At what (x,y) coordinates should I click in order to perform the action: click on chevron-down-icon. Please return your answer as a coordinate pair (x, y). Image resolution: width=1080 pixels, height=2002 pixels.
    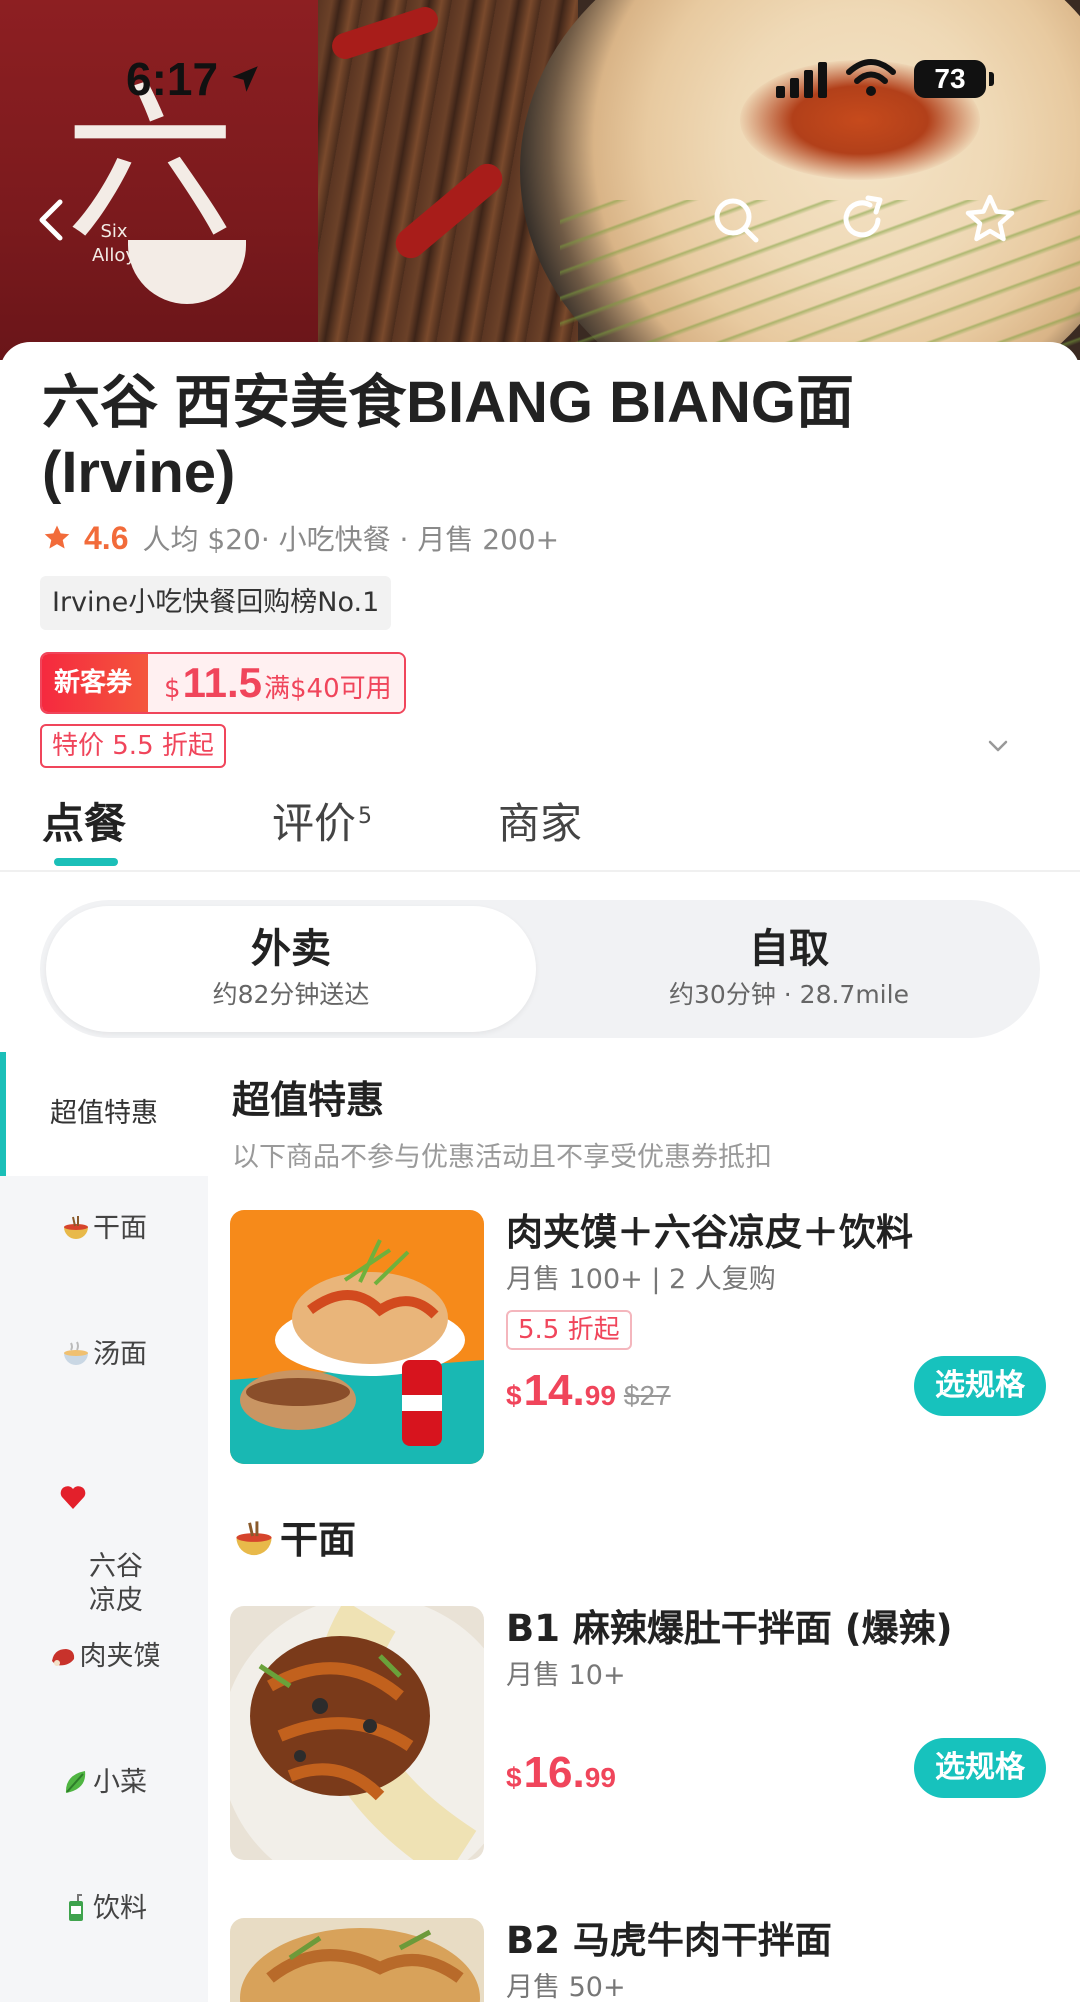
    Looking at the image, I should click on (998, 746).